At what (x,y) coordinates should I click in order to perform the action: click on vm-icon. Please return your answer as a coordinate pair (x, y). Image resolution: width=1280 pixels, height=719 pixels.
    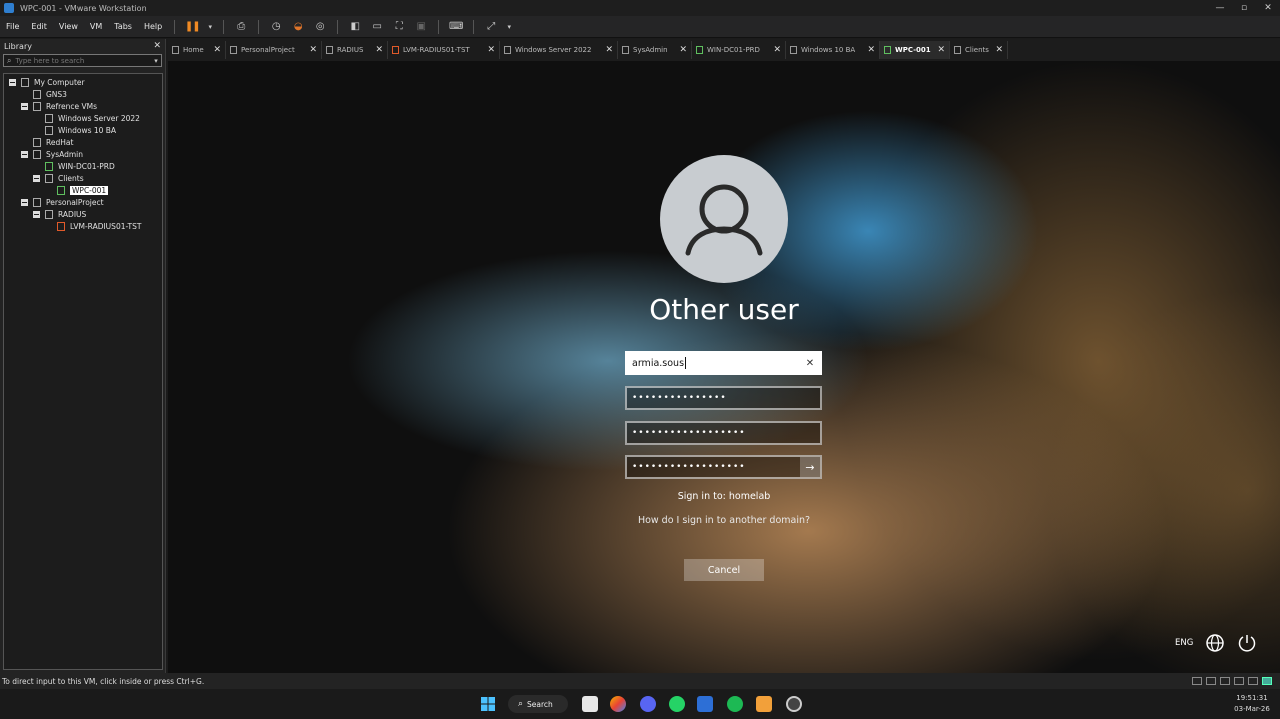
    Looking at the image, I should click on (37, 94).